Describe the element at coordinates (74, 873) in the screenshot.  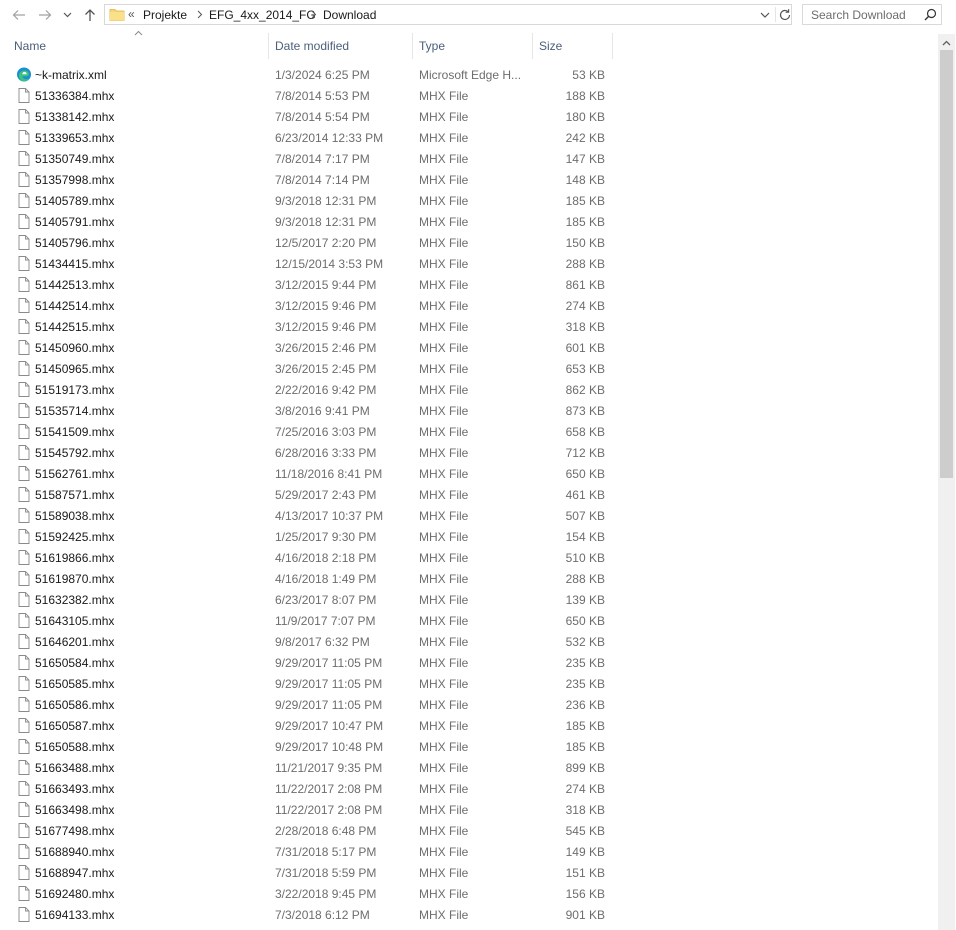
I see `file-name: 51688947.mhx` at that location.